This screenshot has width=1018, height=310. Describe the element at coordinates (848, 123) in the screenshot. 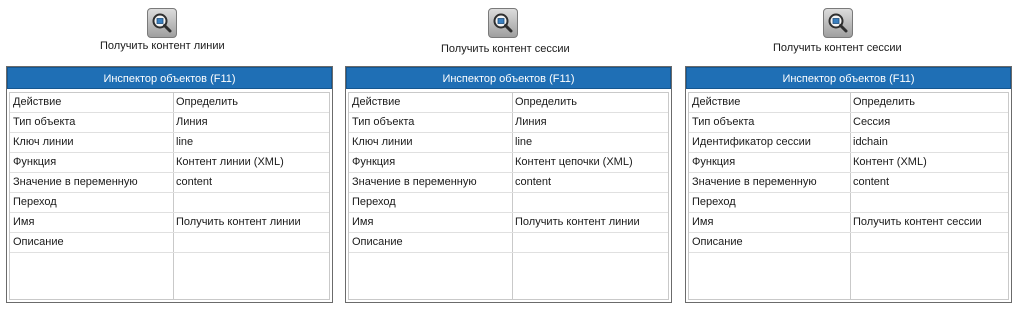

I see `property-row-object-type: Тип объекта Сессия` at that location.